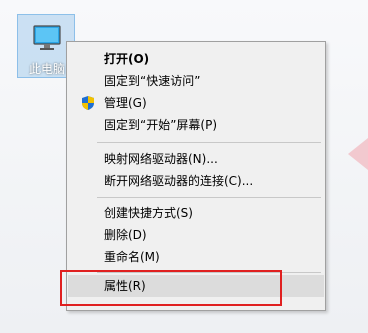 Image resolution: width=368 pixels, height=333 pixels. What do you see at coordinates (196, 59) in the screenshot?
I see `menu-item-open: 打开(O)` at bounding box center [196, 59].